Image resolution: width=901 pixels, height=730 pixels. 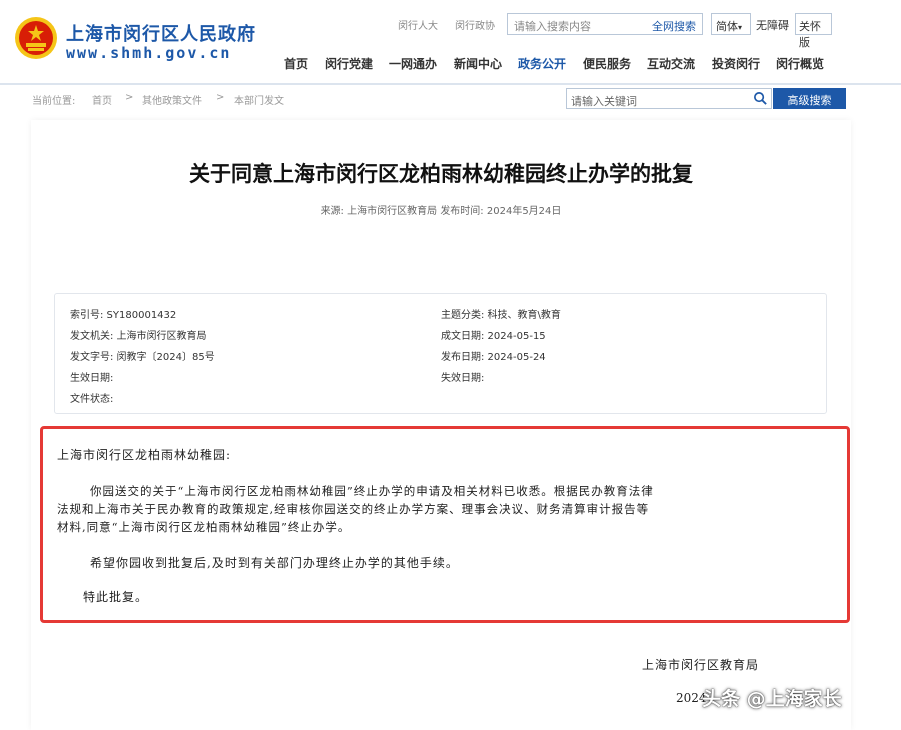 I want to click on keyword-search-input: 请输入关键词, so click(x=669, y=98).